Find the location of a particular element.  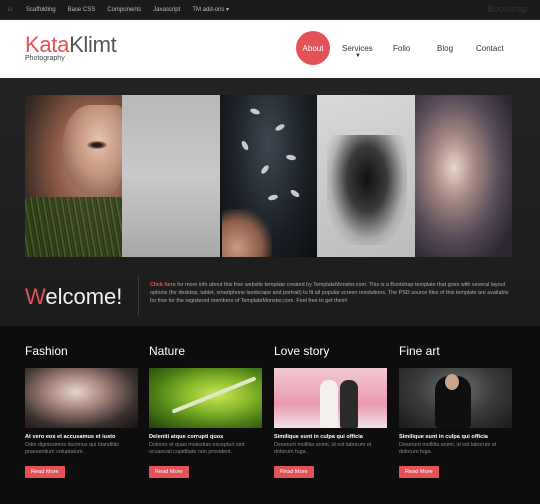

nav-blog: Blog is located at coordinates (445, 48).